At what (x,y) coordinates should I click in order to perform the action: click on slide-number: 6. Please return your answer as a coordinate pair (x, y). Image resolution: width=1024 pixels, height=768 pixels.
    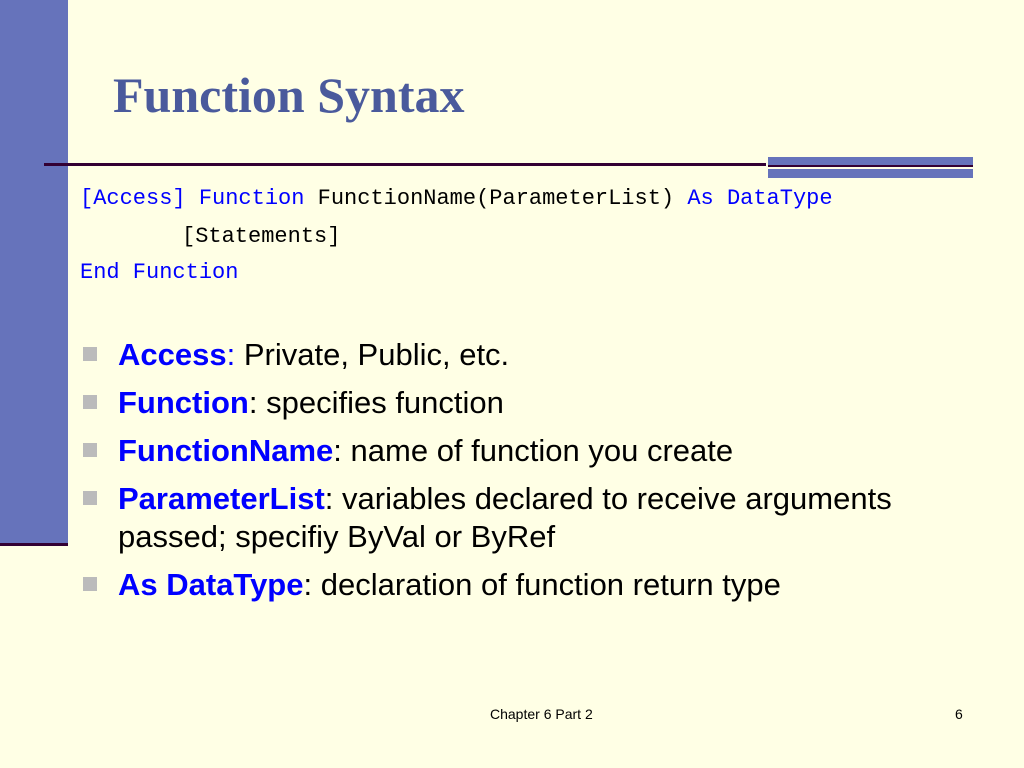
    Looking at the image, I should click on (959, 714).